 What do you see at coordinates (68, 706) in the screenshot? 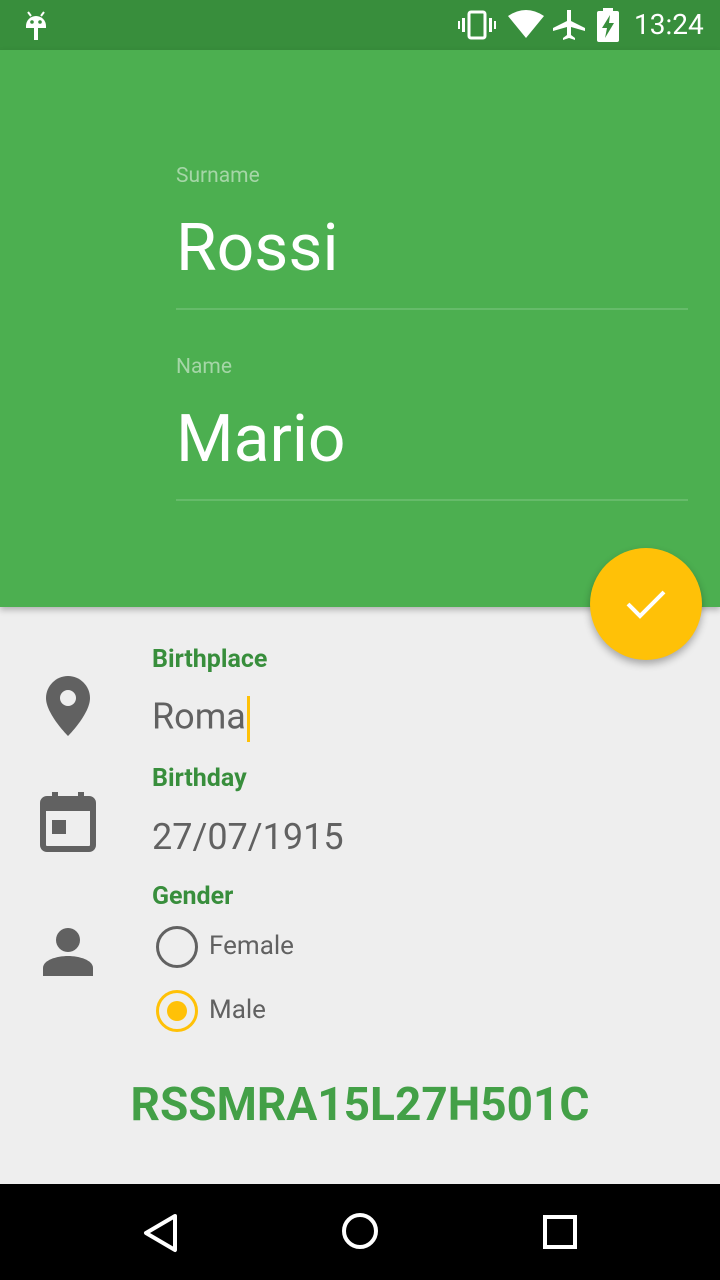
I see `location-pin-icon` at bounding box center [68, 706].